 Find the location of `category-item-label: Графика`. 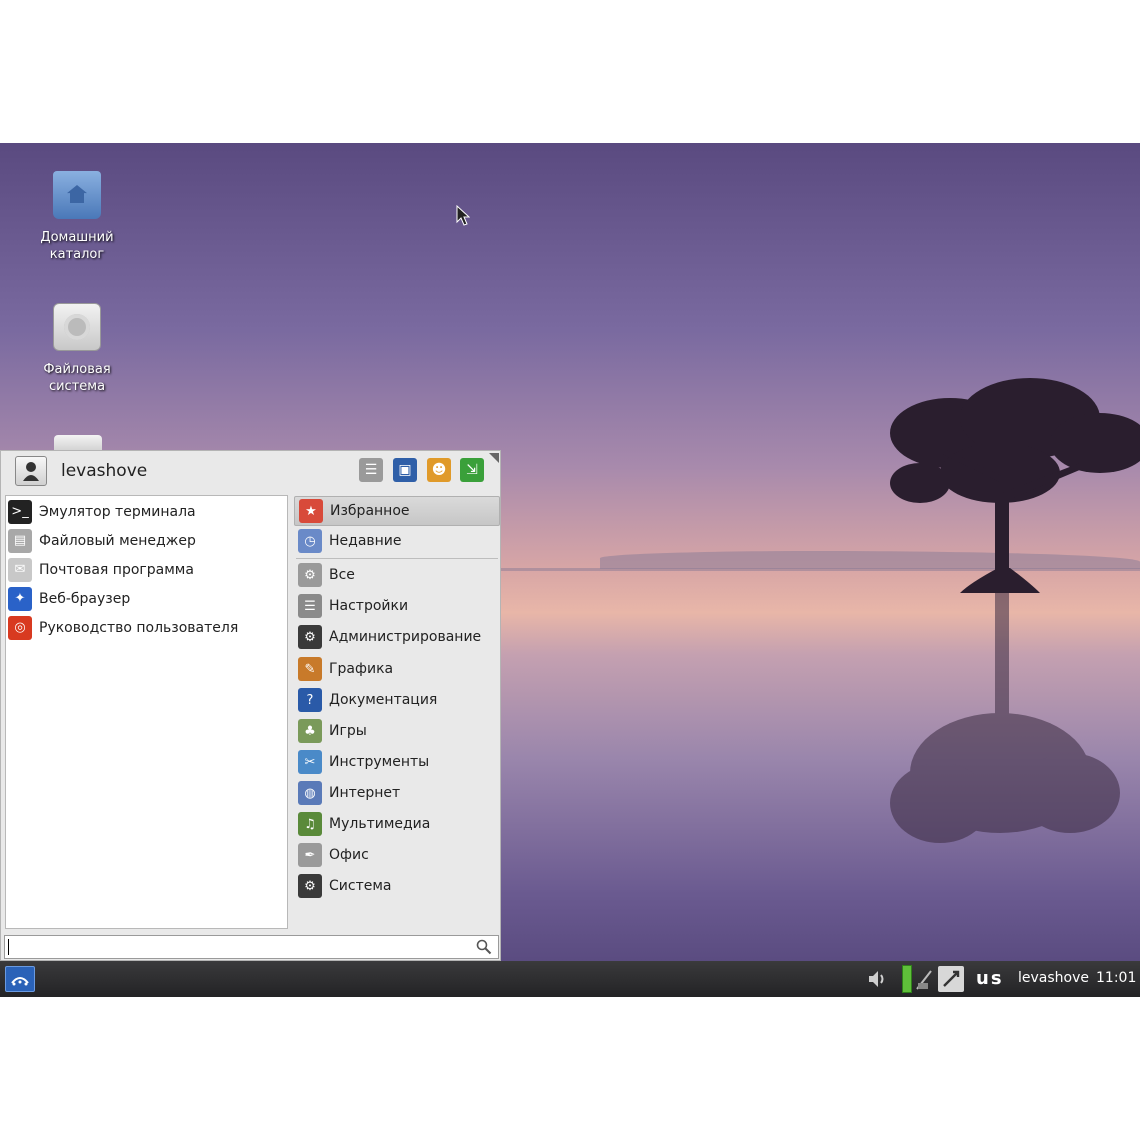

category-item-label: Графика is located at coordinates (361, 669).